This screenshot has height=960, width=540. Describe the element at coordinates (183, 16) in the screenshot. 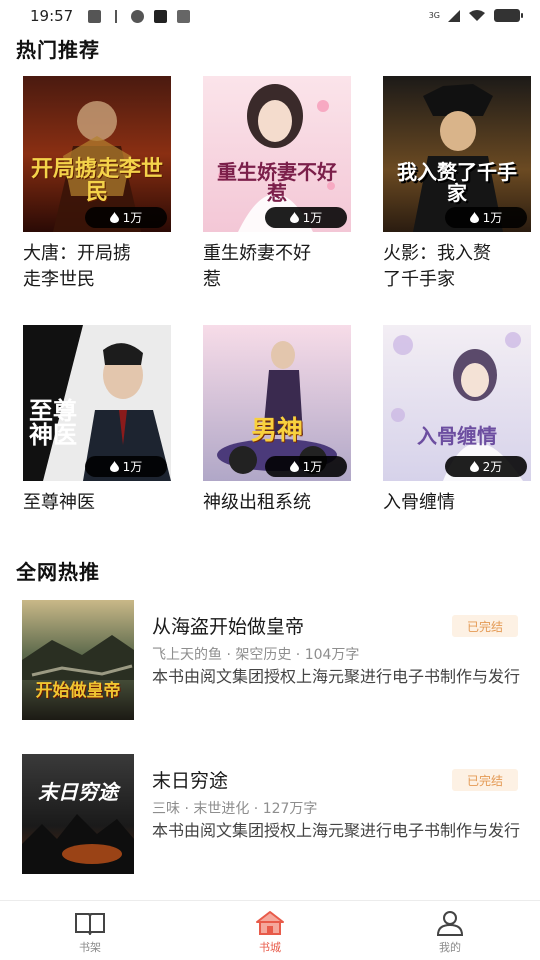

I see `message-notification-icon` at that location.